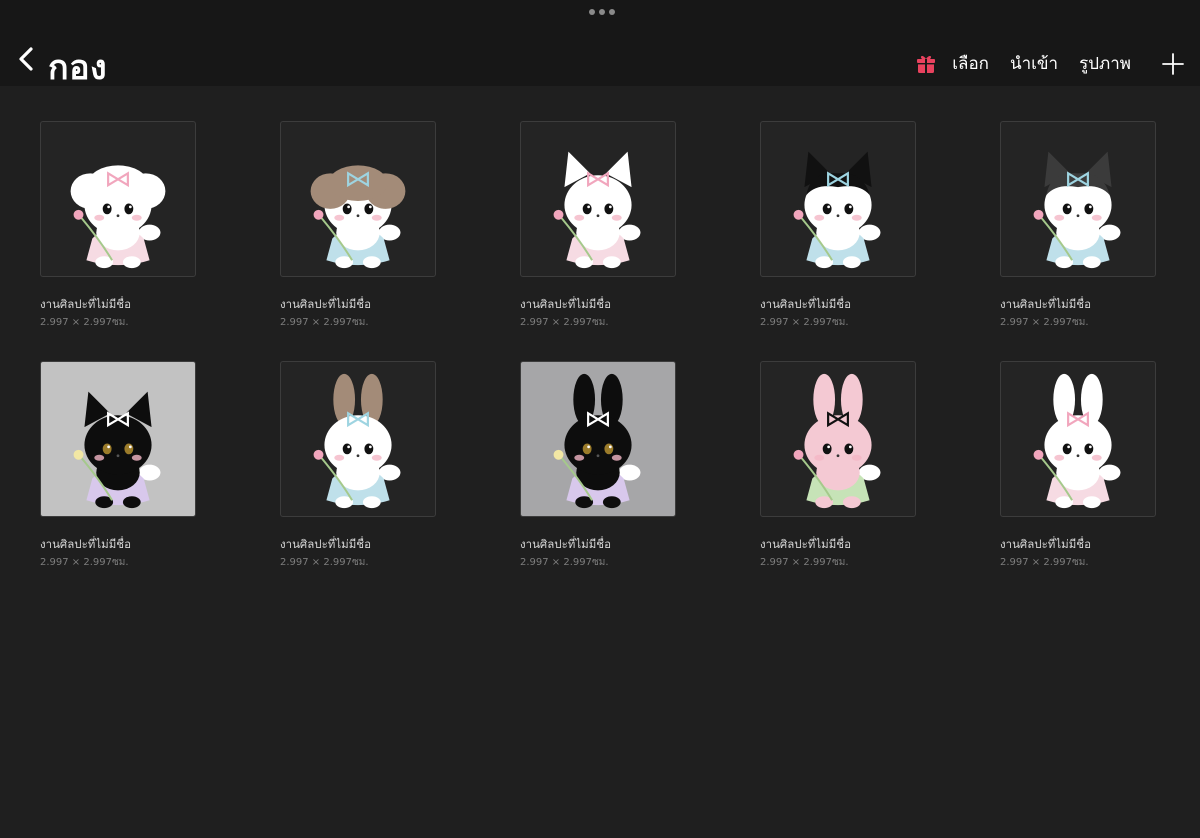  What do you see at coordinates (602, 12) in the screenshot?
I see `multitask-dots-icon` at bounding box center [602, 12].